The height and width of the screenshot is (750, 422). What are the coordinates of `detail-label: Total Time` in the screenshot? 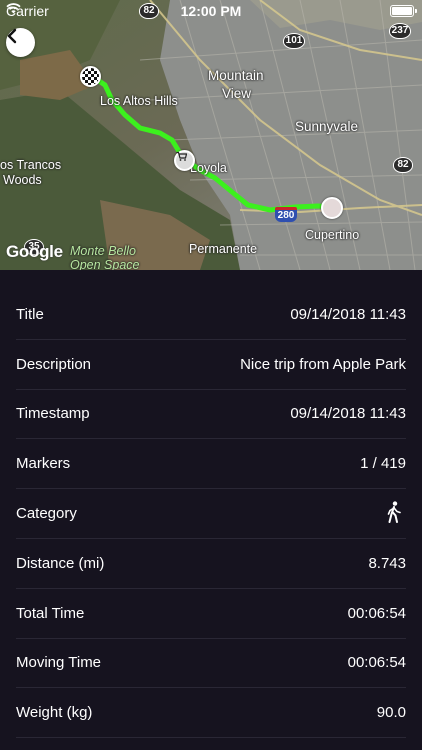 It's located at (50, 613).